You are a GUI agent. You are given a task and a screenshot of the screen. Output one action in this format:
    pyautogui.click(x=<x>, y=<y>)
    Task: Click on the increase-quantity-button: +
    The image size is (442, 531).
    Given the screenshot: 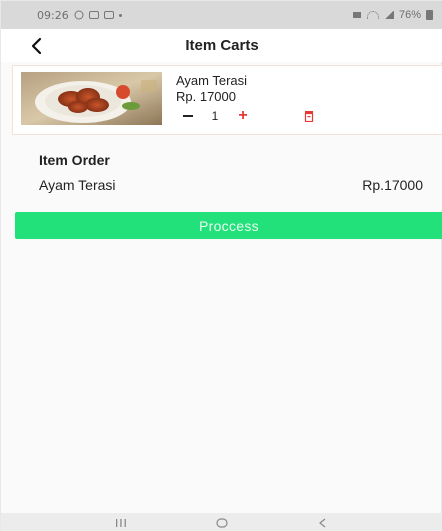 What is the action you would take?
    pyautogui.click(x=243, y=116)
    